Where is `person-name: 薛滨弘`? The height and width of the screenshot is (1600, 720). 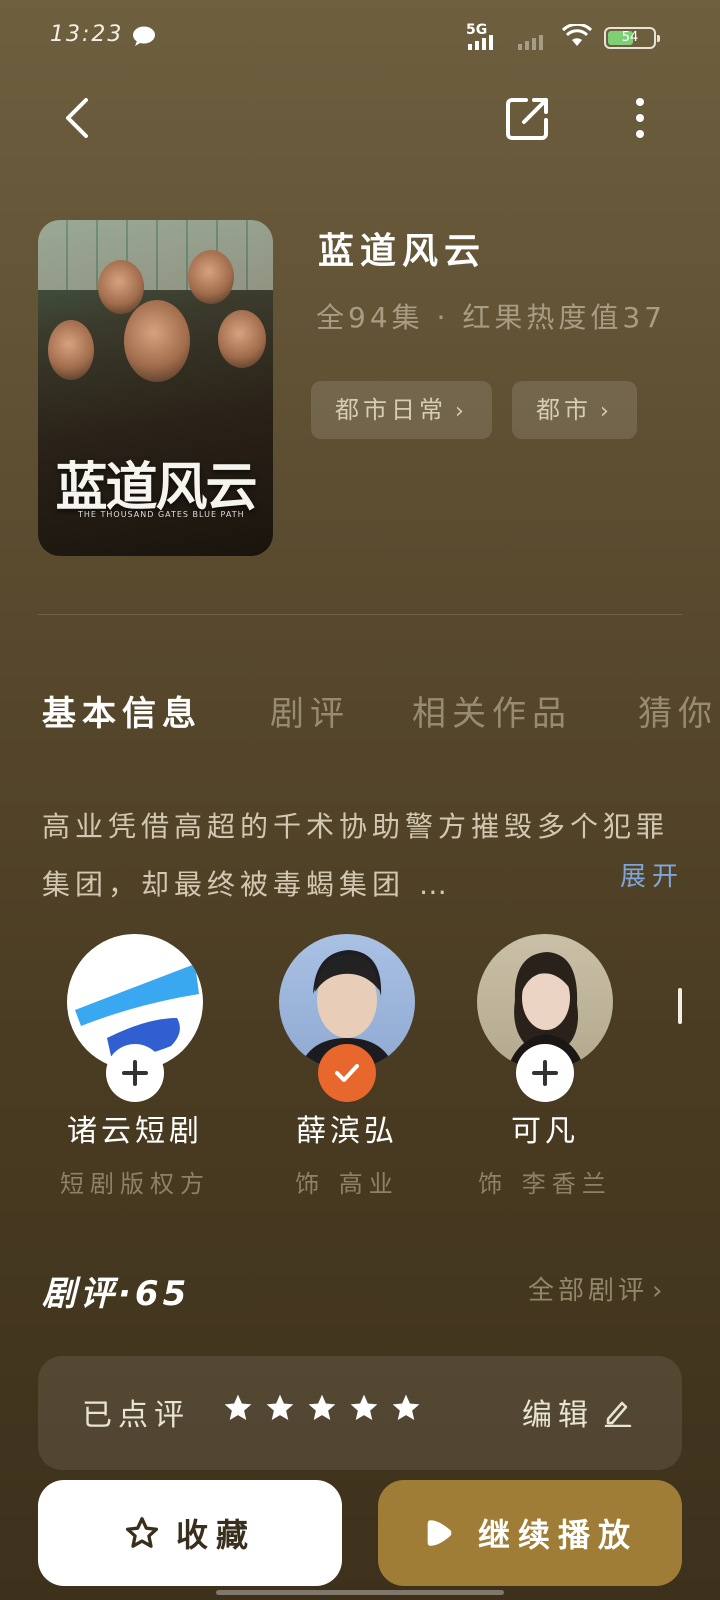 person-name: 薛滨弘 is located at coordinates (347, 1131).